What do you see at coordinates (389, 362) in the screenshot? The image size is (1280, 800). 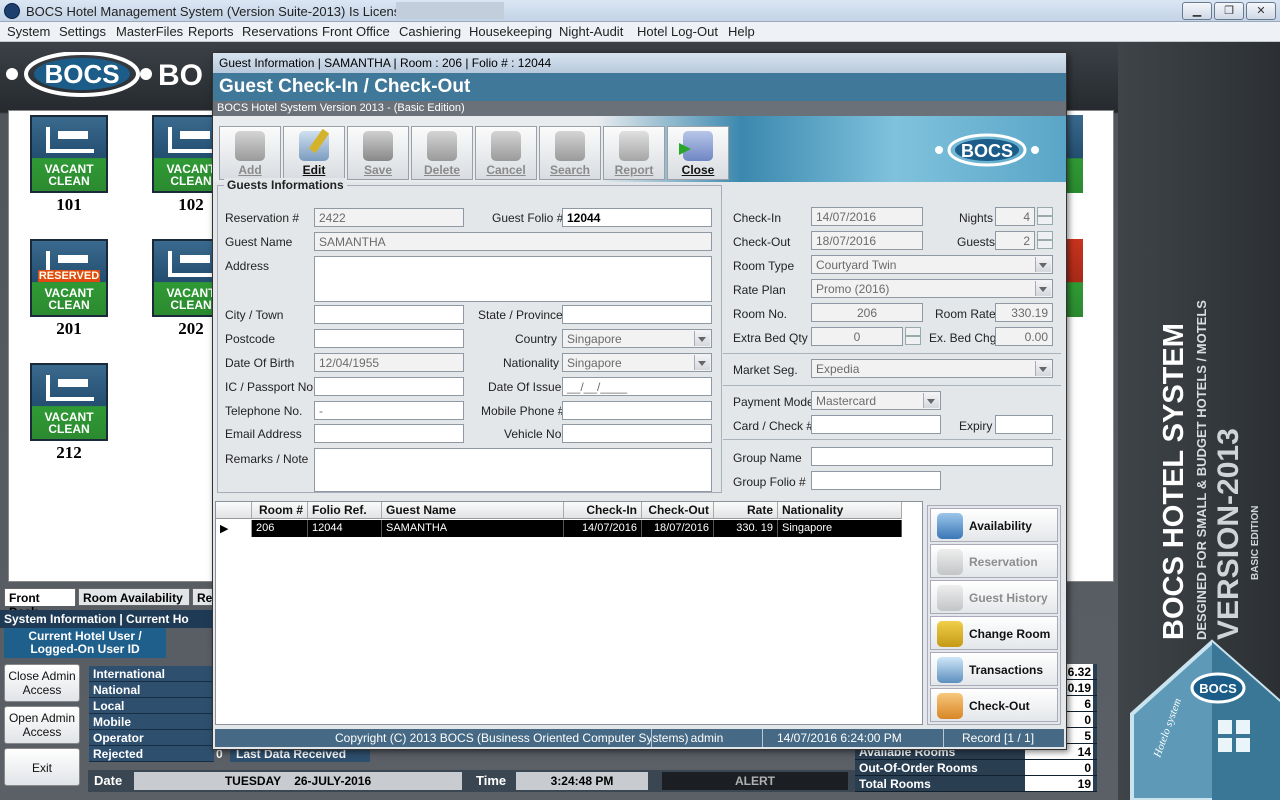 I see `dob-field: 12/04/1955` at bounding box center [389, 362].